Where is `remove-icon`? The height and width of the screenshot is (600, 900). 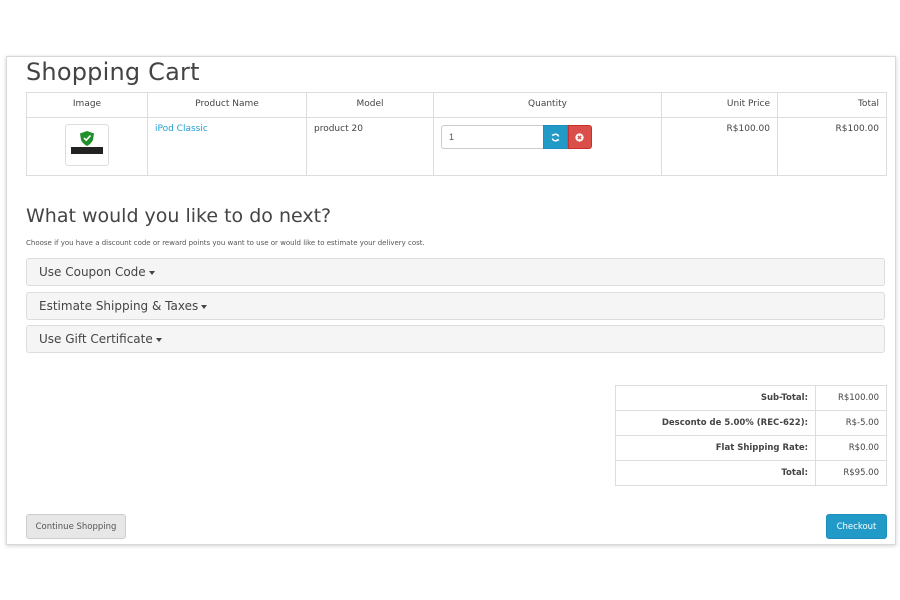 remove-icon is located at coordinates (579, 137).